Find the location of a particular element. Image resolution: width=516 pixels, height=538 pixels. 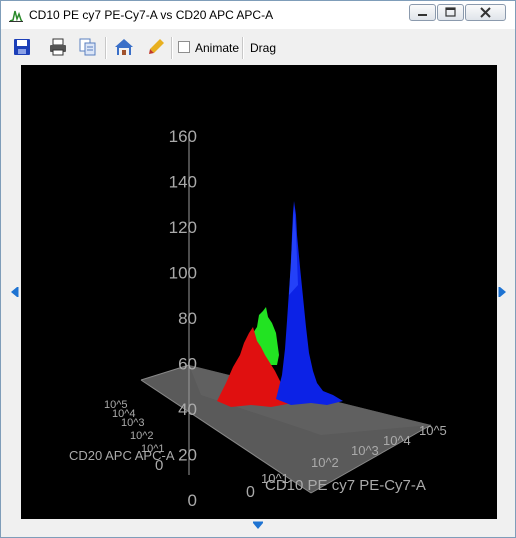

x-tick-label: 10^3 is located at coordinates (365, 450).